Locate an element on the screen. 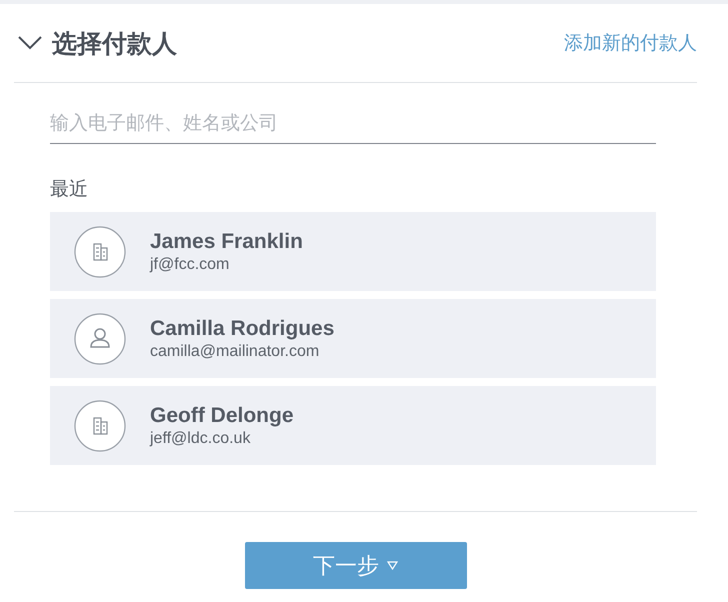 Image resolution: width=728 pixels, height=602 pixels. person-icon is located at coordinates (100, 338).